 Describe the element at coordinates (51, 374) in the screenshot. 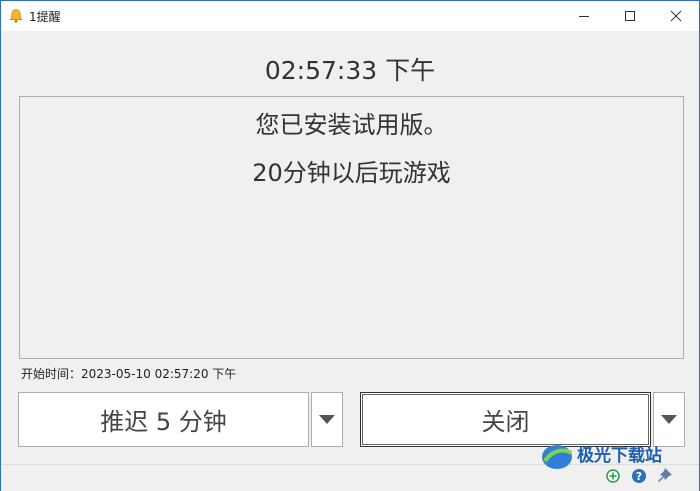

I see `start-time-label: 开始时间：` at that location.